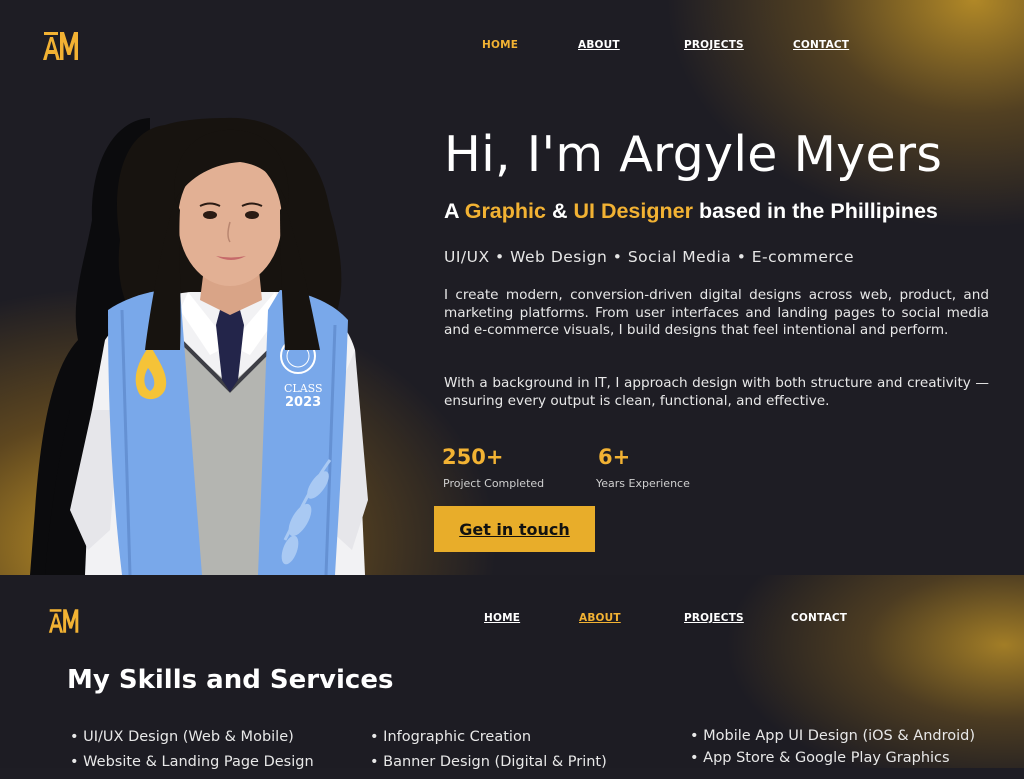 The image size is (1024, 779). What do you see at coordinates (714, 618) in the screenshot?
I see `about-nav-projects: PROJECTS` at bounding box center [714, 618].